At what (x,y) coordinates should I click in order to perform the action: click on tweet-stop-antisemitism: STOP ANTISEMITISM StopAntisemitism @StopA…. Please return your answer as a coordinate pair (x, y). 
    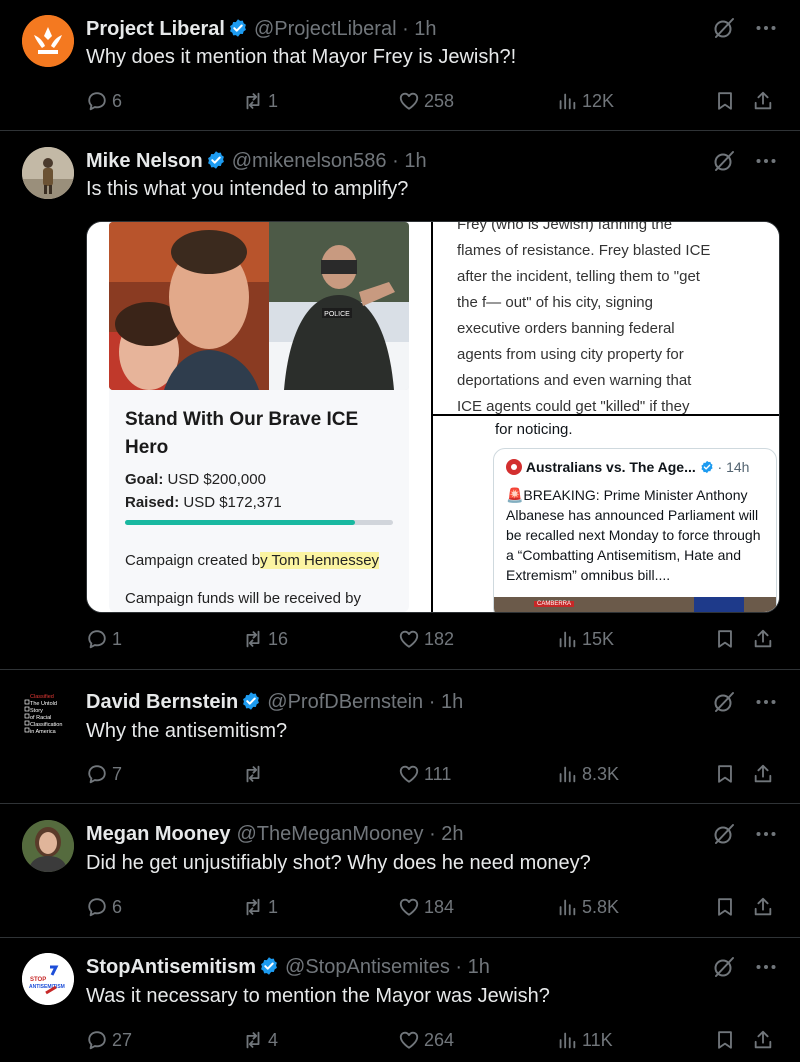
    Looking at the image, I should click on (400, 1000).